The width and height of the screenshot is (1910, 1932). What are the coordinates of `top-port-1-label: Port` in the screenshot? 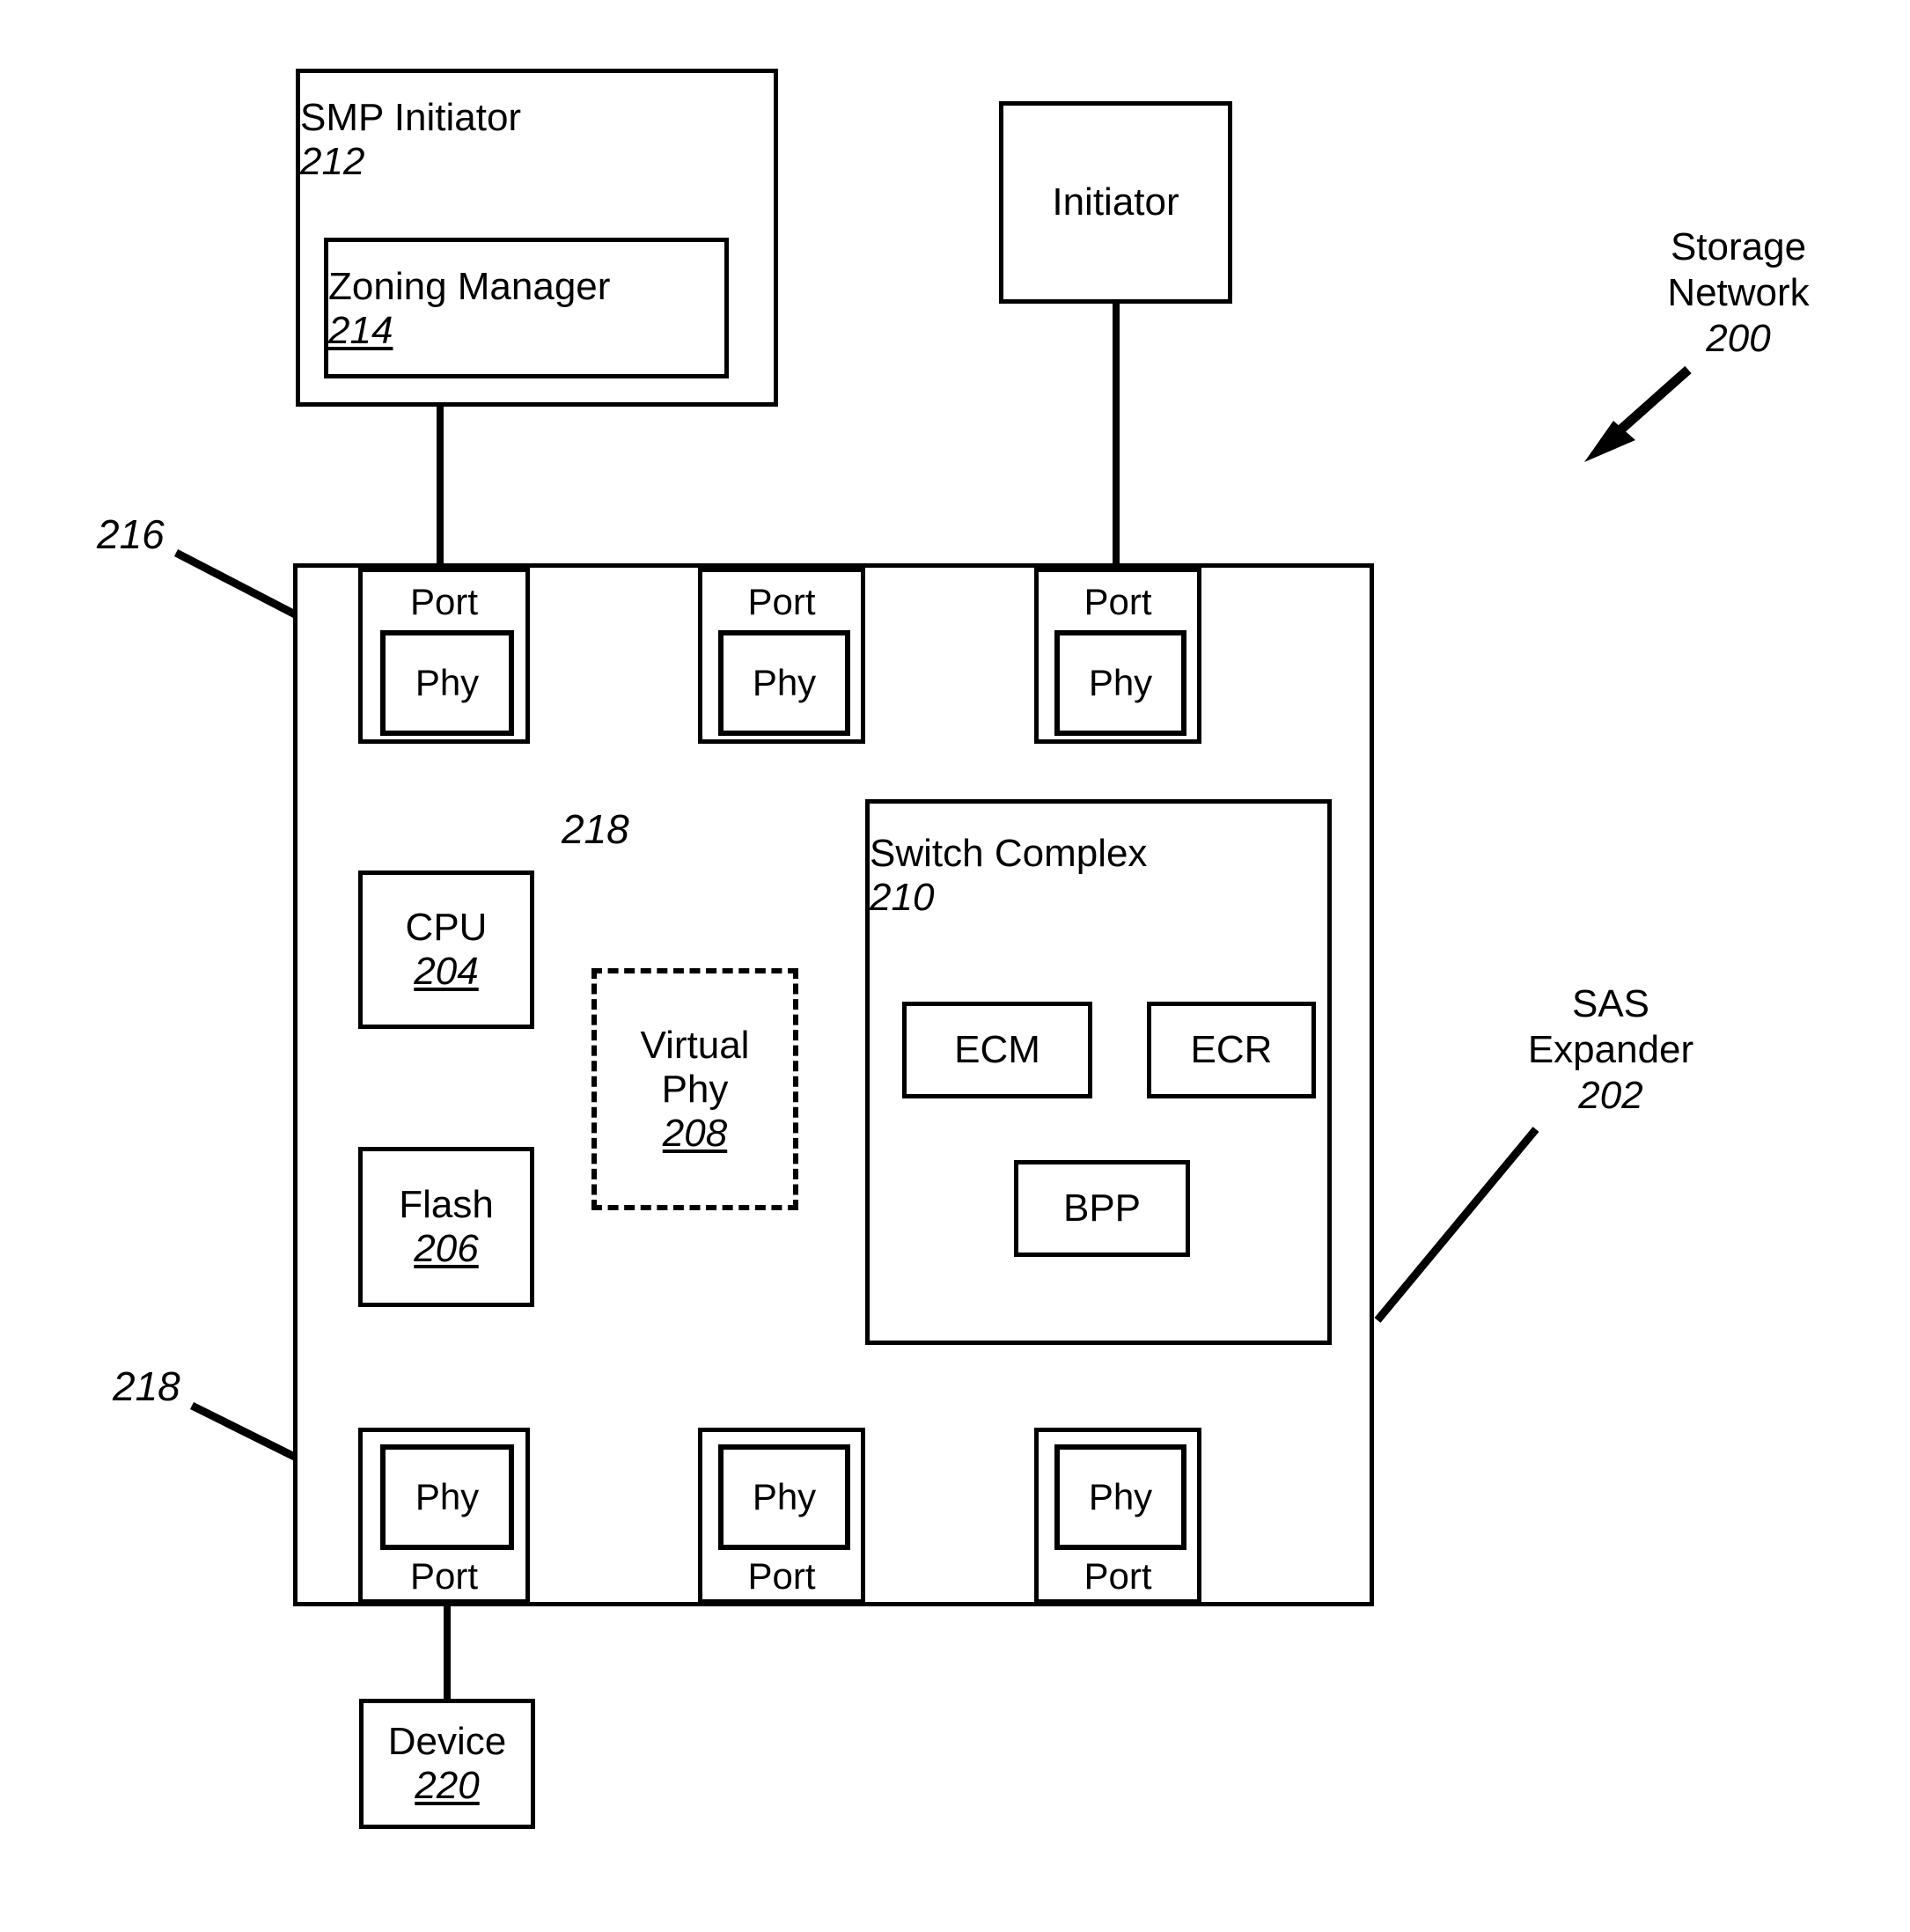 It's located at (444, 601).